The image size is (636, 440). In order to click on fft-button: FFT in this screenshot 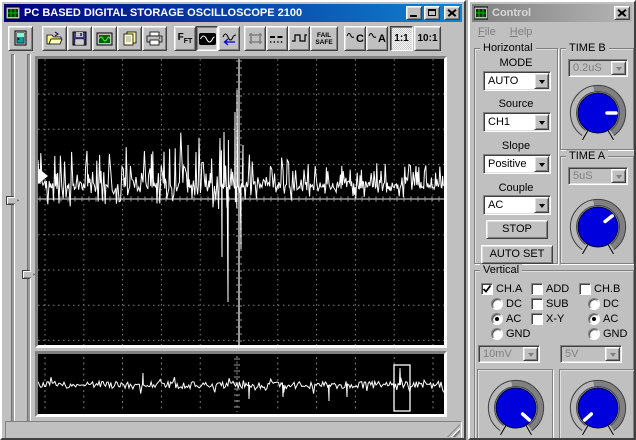, I will do `click(185, 38)`.